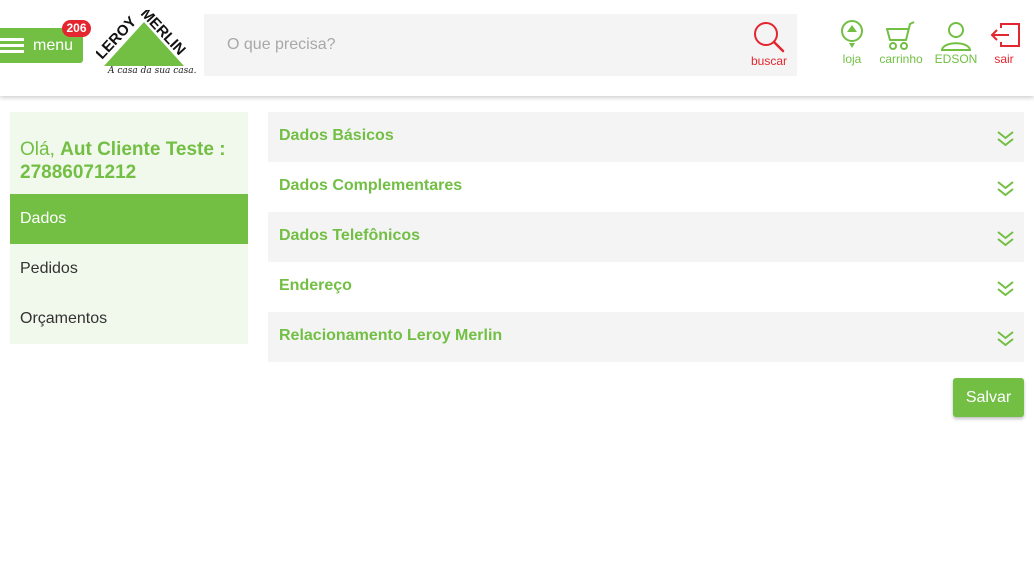 This screenshot has width=1034, height=576. What do you see at coordinates (646, 237) in the screenshot?
I see `section-dados-telefonicos: Dados Telefônicos` at bounding box center [646, 237].